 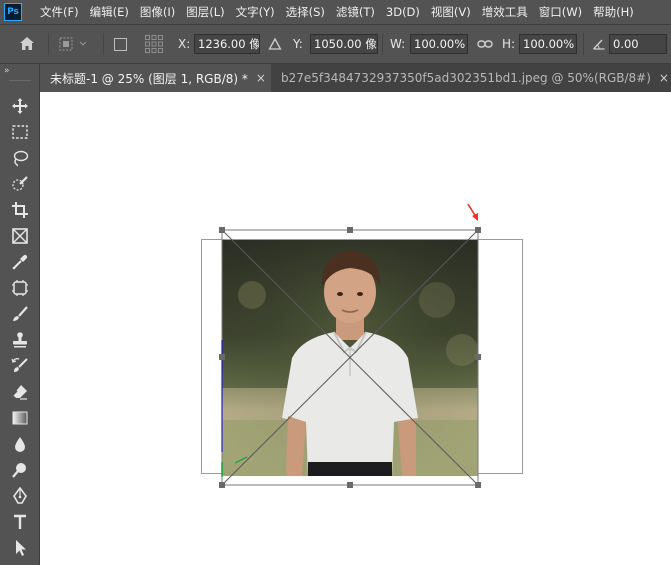 What do you see at coordinates (154, 44) in the screenshot?
I see `reference-point-icon` at bounding box center [154, 44].